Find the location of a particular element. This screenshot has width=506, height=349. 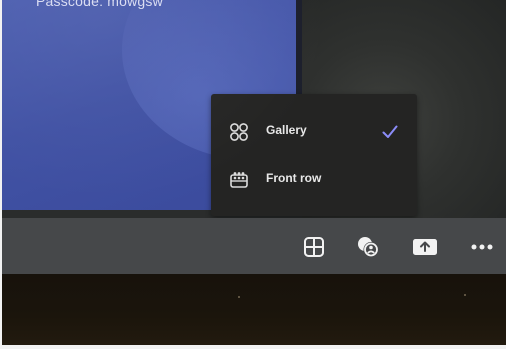

background-effects-button is located at coordinates (368, 247).